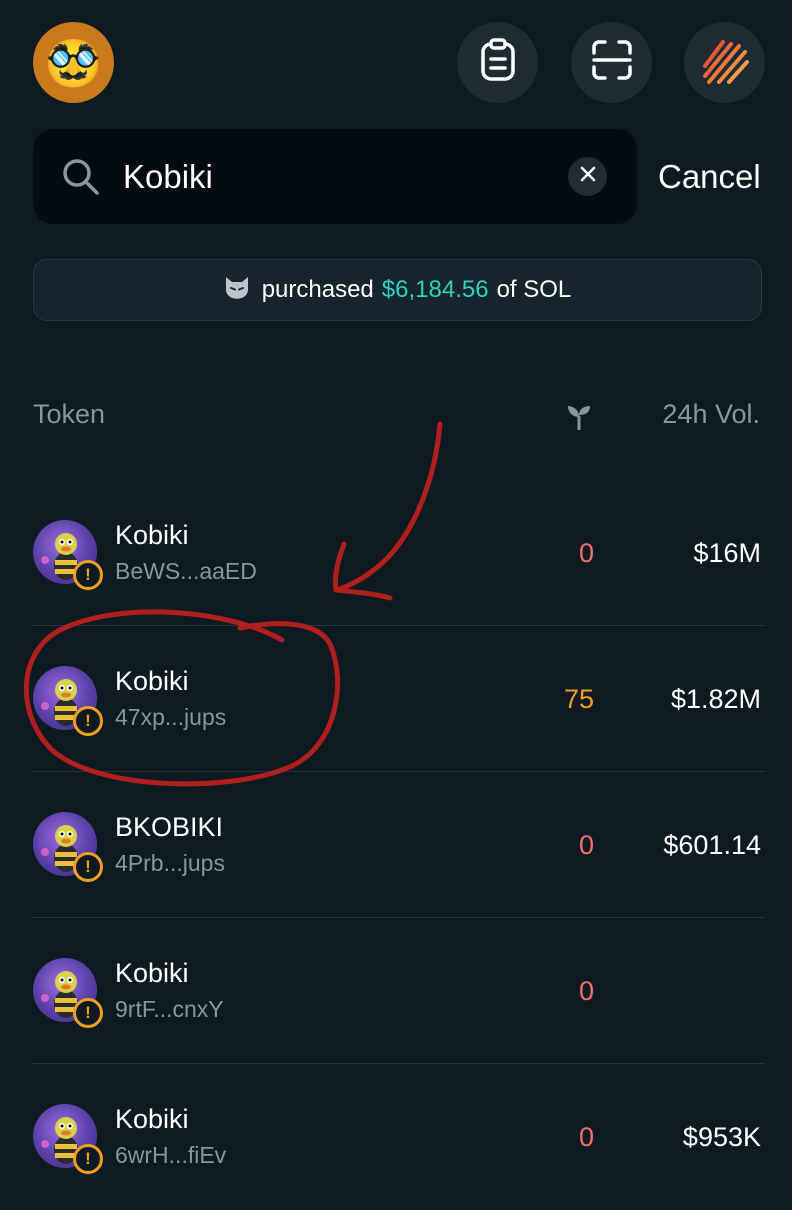  I want to click on banner-suffix: of SOL, so click(534, 289).